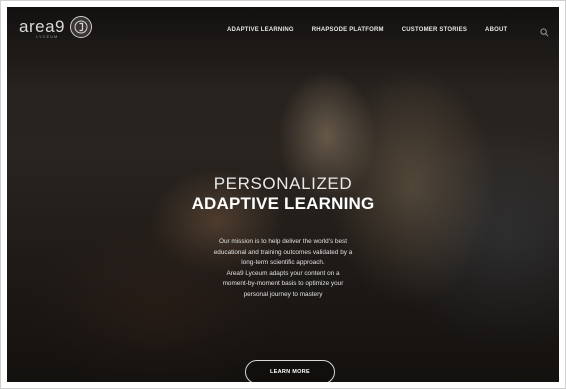 The height and width of the screenshot is (389, 566). I want to click on logo-emblem-icon, so click(80, 27).